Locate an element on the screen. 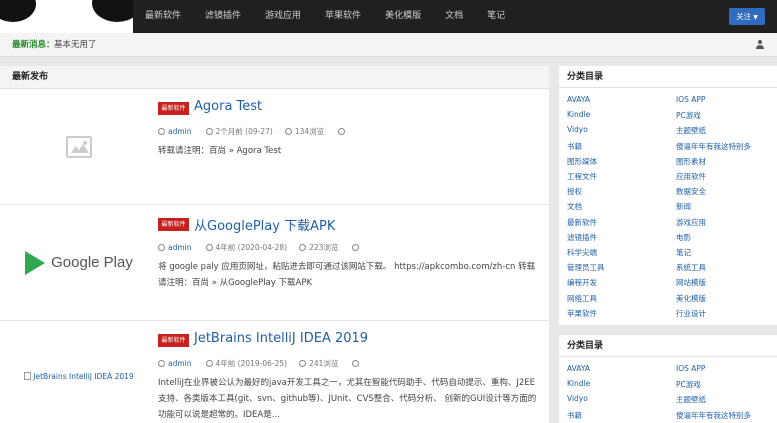 The image size is (777, 423). post-time: 4年前 (2020-04-28) is located at coordinates (251, 247).